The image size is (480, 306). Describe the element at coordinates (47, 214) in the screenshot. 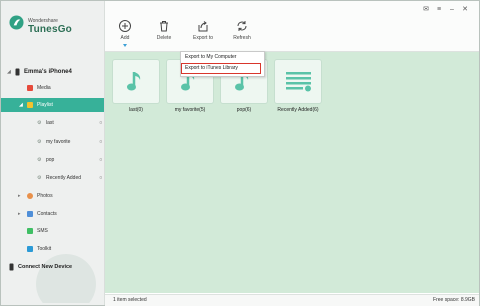

I see `sidebar-item-label: Contacts` at that location.